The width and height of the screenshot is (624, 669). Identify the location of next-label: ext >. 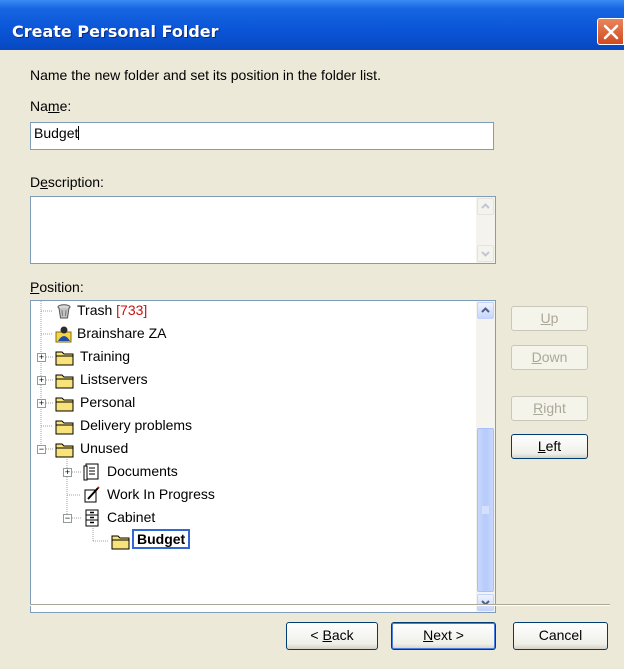
(448, 635).